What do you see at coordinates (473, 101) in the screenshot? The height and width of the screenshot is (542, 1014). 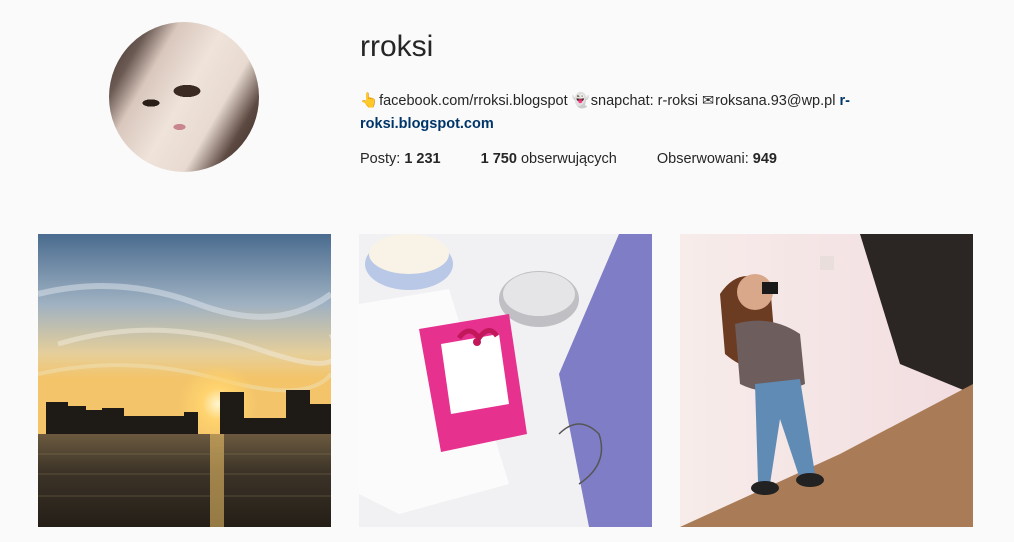 I see `bio-facebook: facebook.com/rroksi.blogspot` at bounding box center [473, 101].